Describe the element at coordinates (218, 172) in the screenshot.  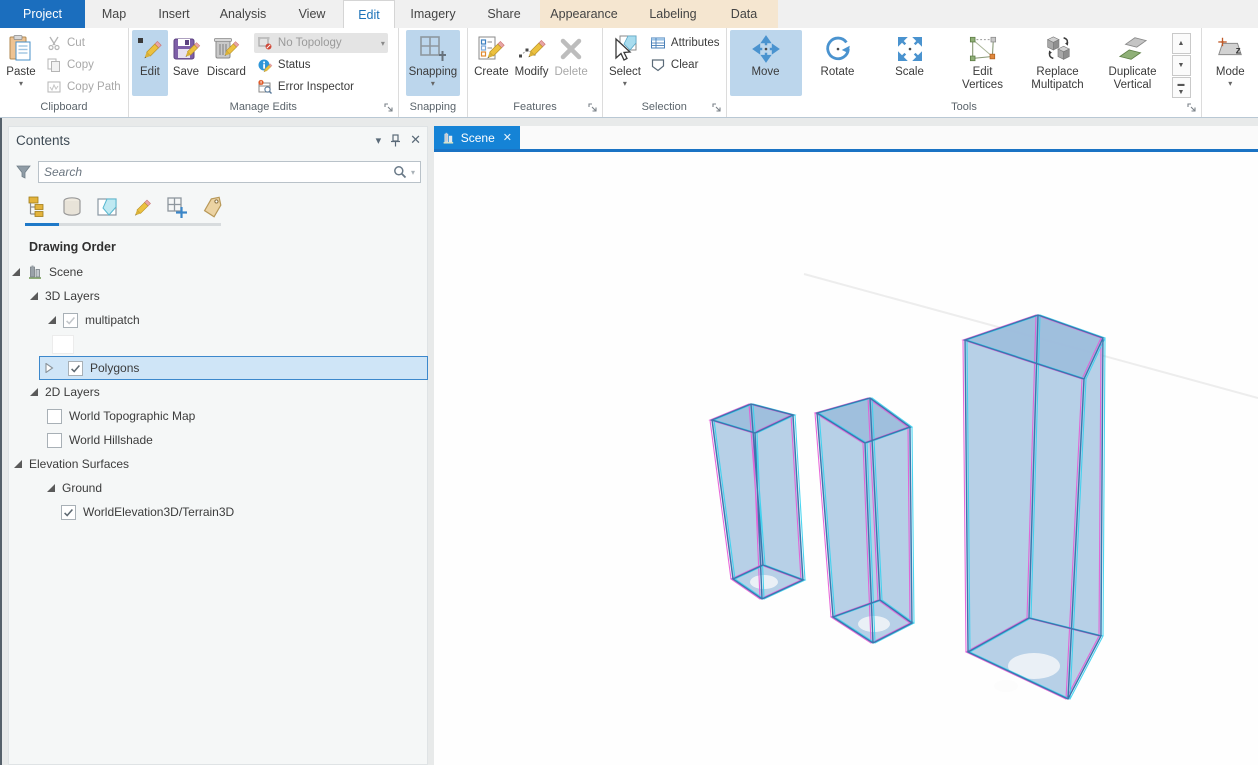
I see `search-input` at that location.